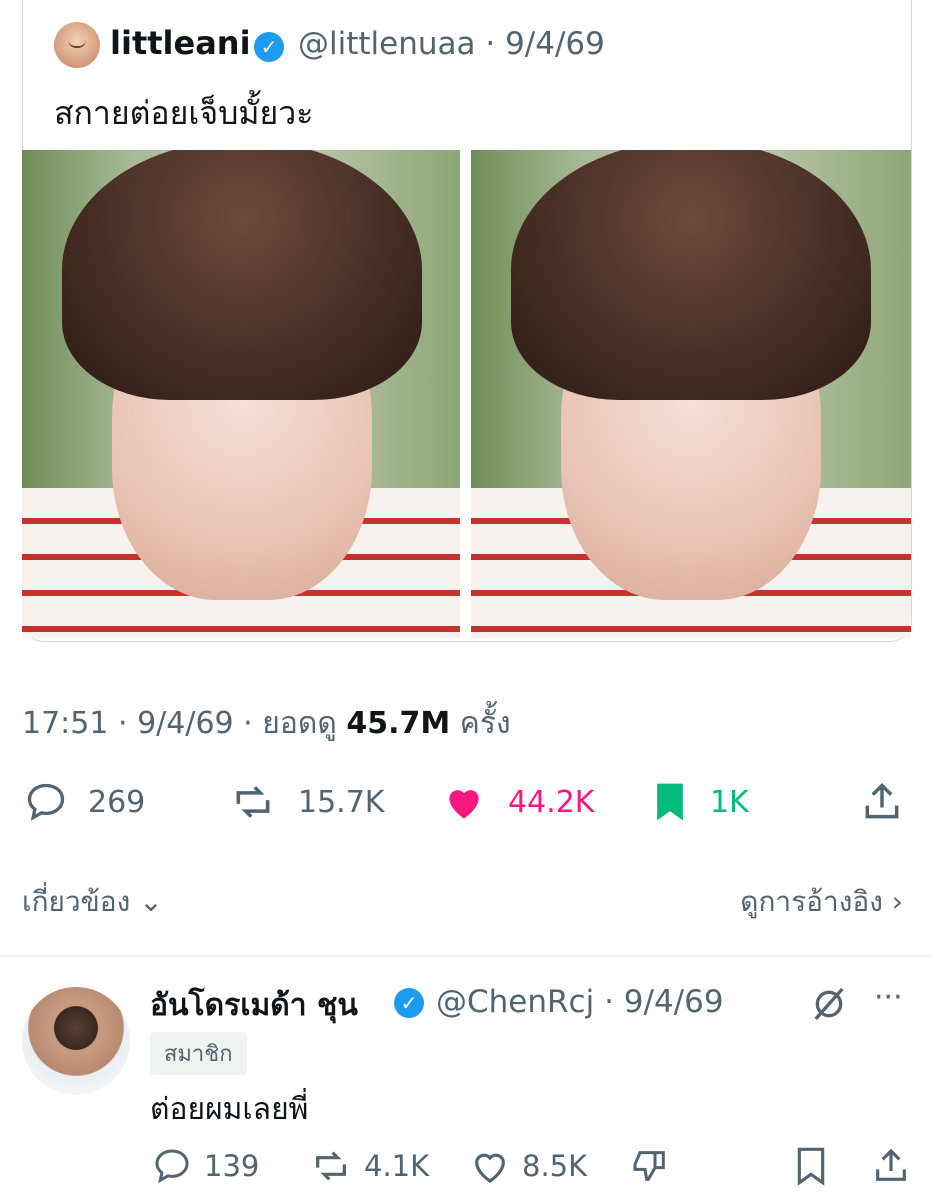  Describe the element at coordinates (232, 1166) in the screenshot. I see `reply-reply-count: 139` at that location.